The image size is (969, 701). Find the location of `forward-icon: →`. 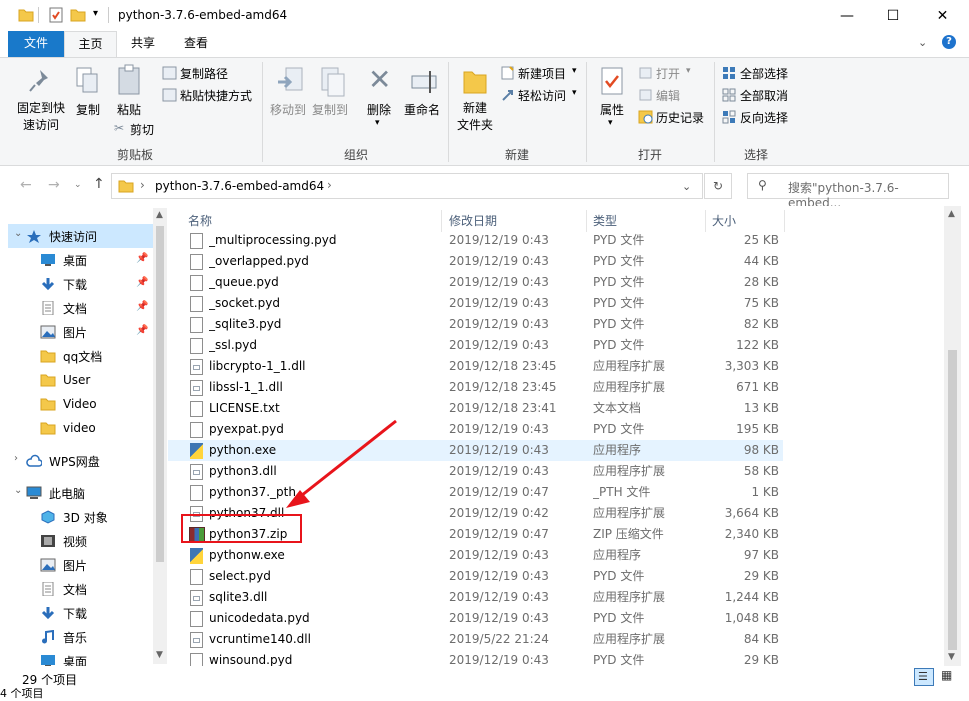

forward-icon: → is located at coordinates (54, 185).